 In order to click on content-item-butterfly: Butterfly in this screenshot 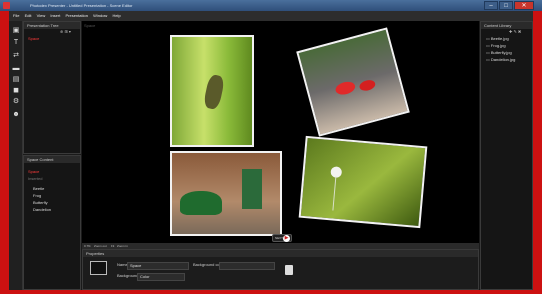, I will do `click(40, 203)`.